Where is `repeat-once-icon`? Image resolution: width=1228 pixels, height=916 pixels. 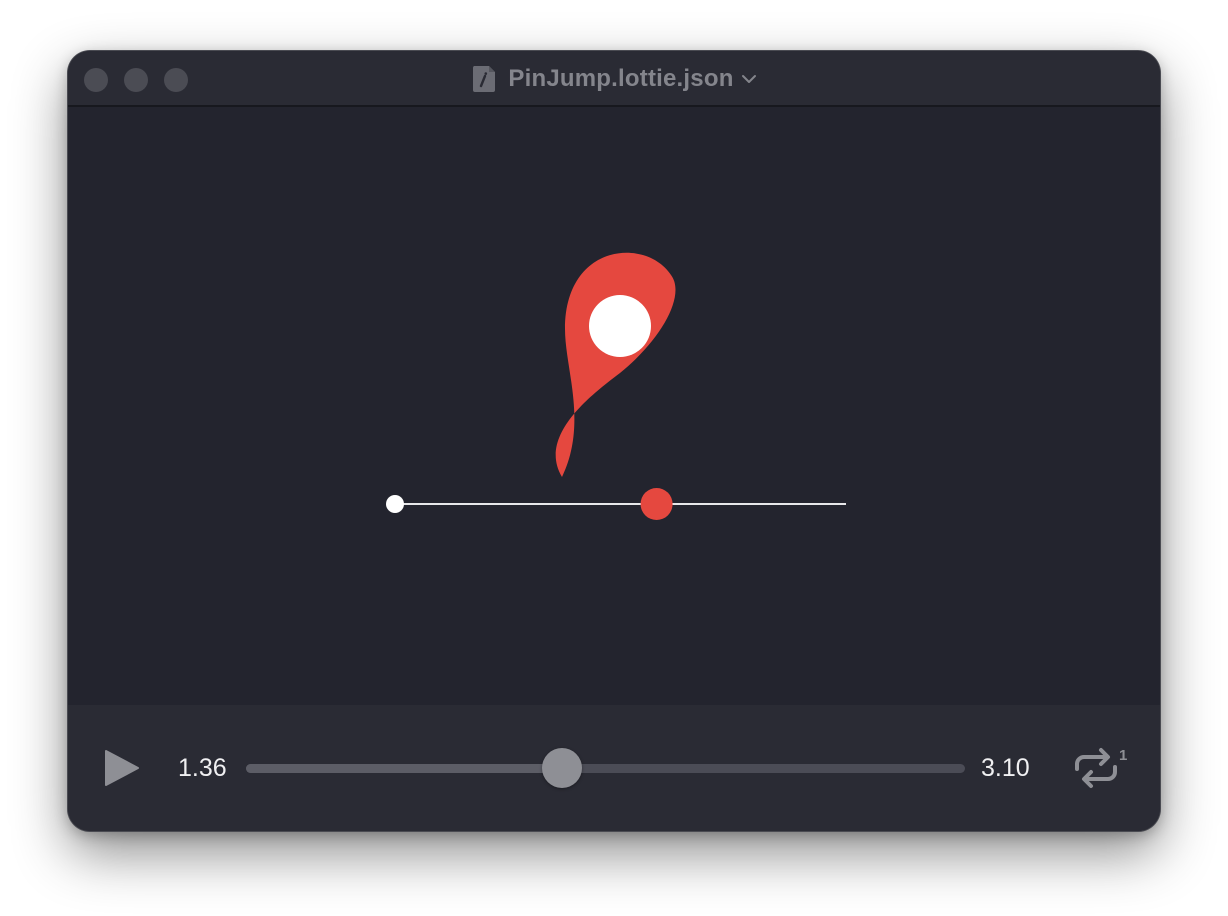 repeat-once-icon is located at coordinates (1096, 768).